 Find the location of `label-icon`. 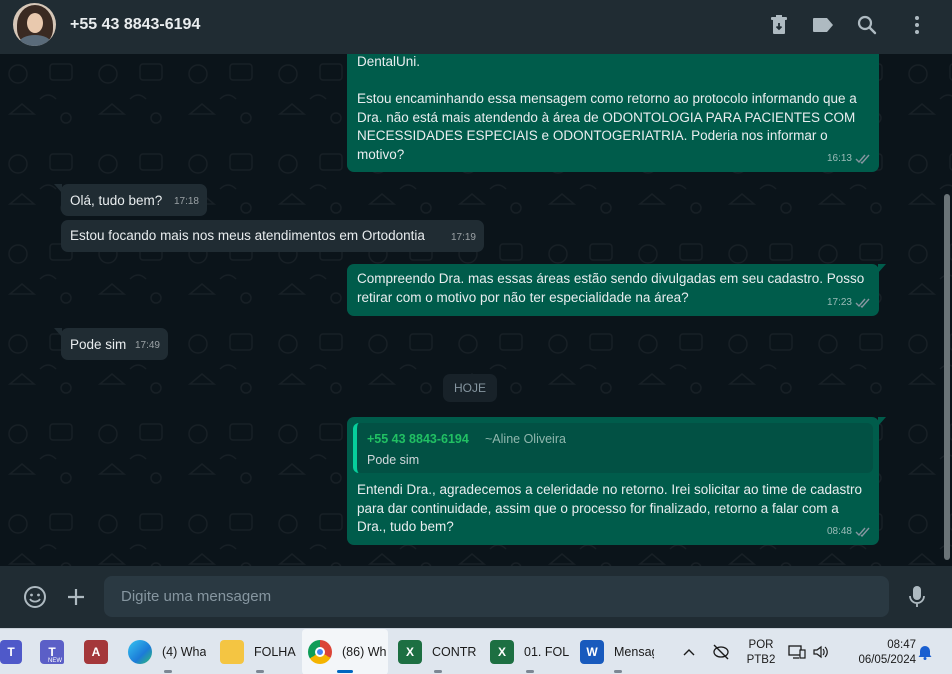

label-icon is located at coordinates (823, 25).